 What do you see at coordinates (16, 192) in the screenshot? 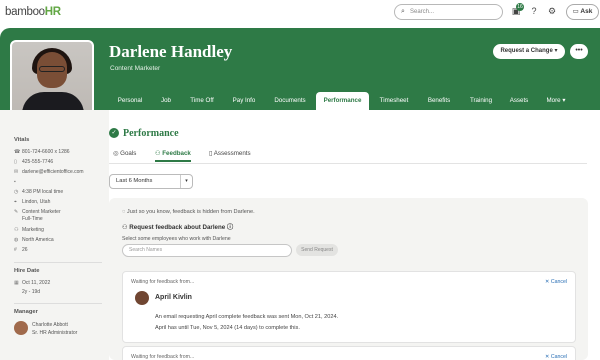
I see `clock-icon: ◷` at bounding box center [16, 192].